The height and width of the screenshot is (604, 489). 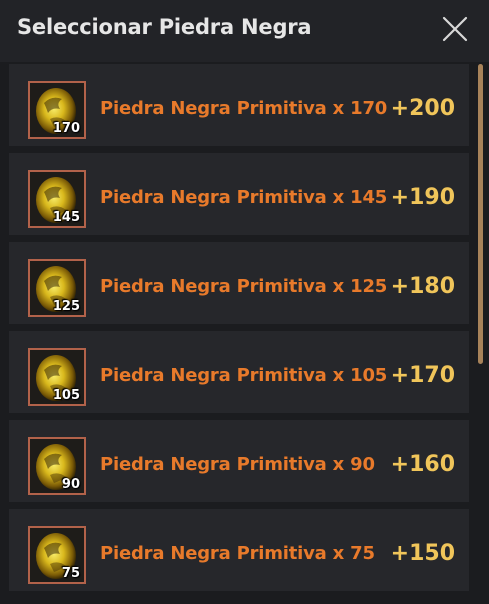 What do you see at coordinates (66, 217) in the screenshot?
I see `stone-quantity: 145` at bounding box center [66, 217].